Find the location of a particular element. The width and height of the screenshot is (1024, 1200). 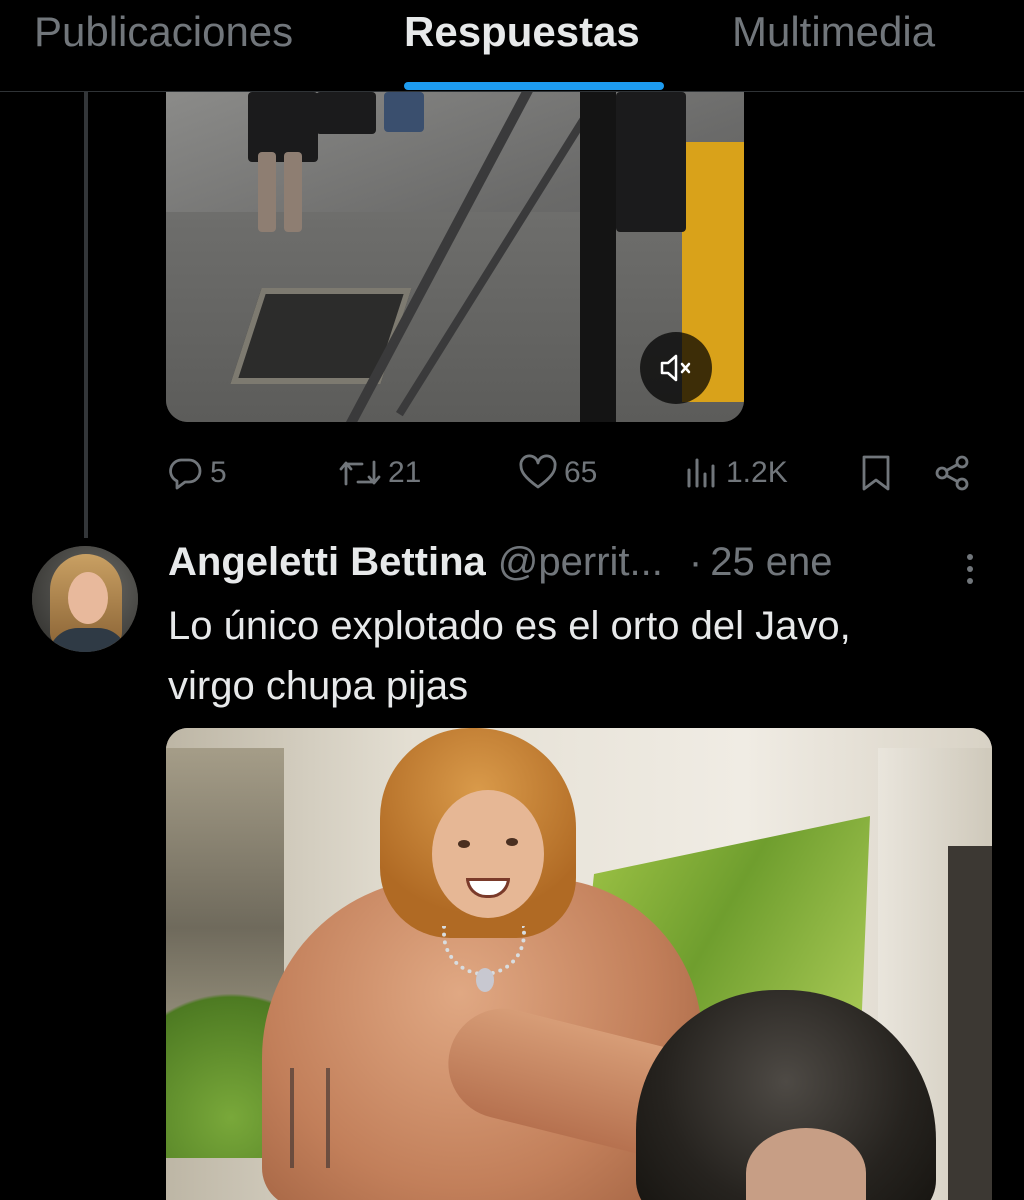

post-date: 25 ene is located at coordinates (771, 562).